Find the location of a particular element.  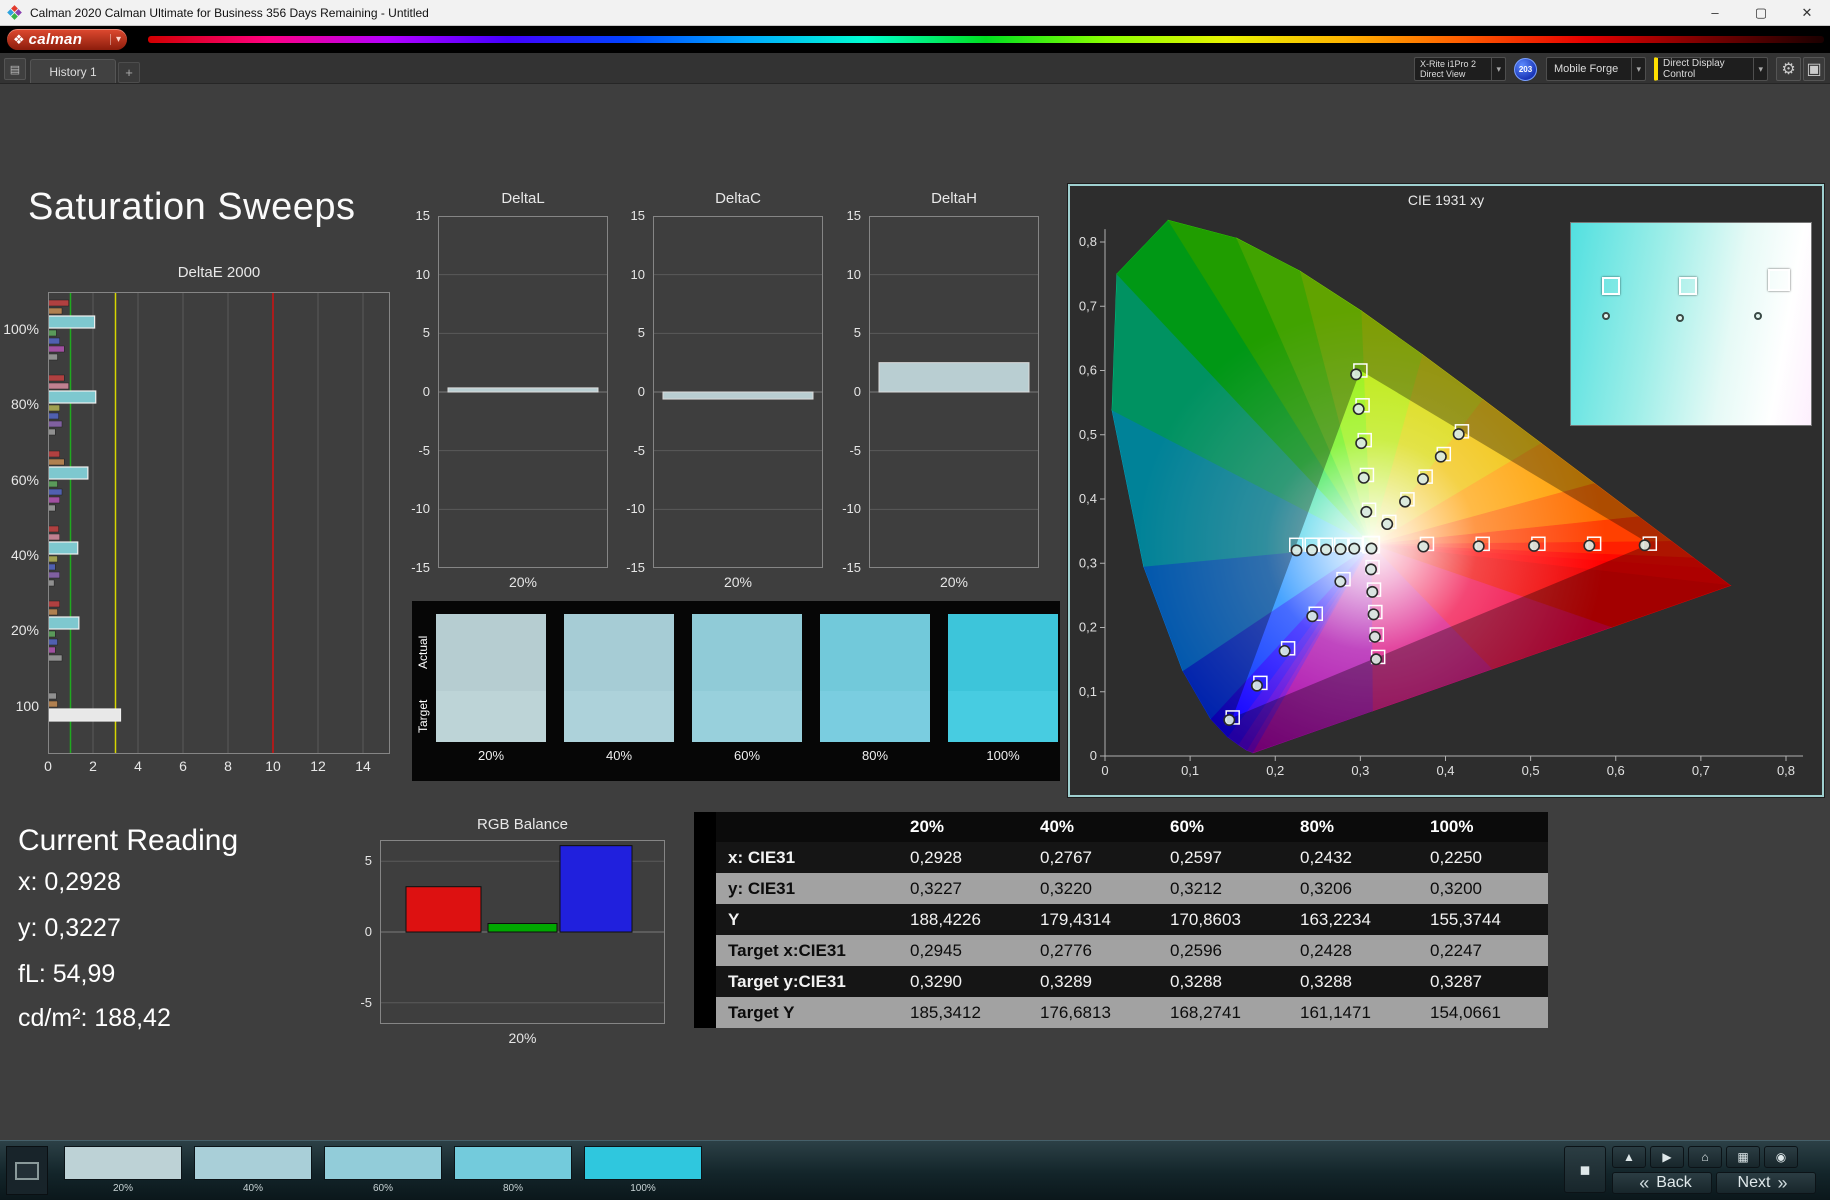

play-button: ▶ is located at coordinates (1667, 1157).